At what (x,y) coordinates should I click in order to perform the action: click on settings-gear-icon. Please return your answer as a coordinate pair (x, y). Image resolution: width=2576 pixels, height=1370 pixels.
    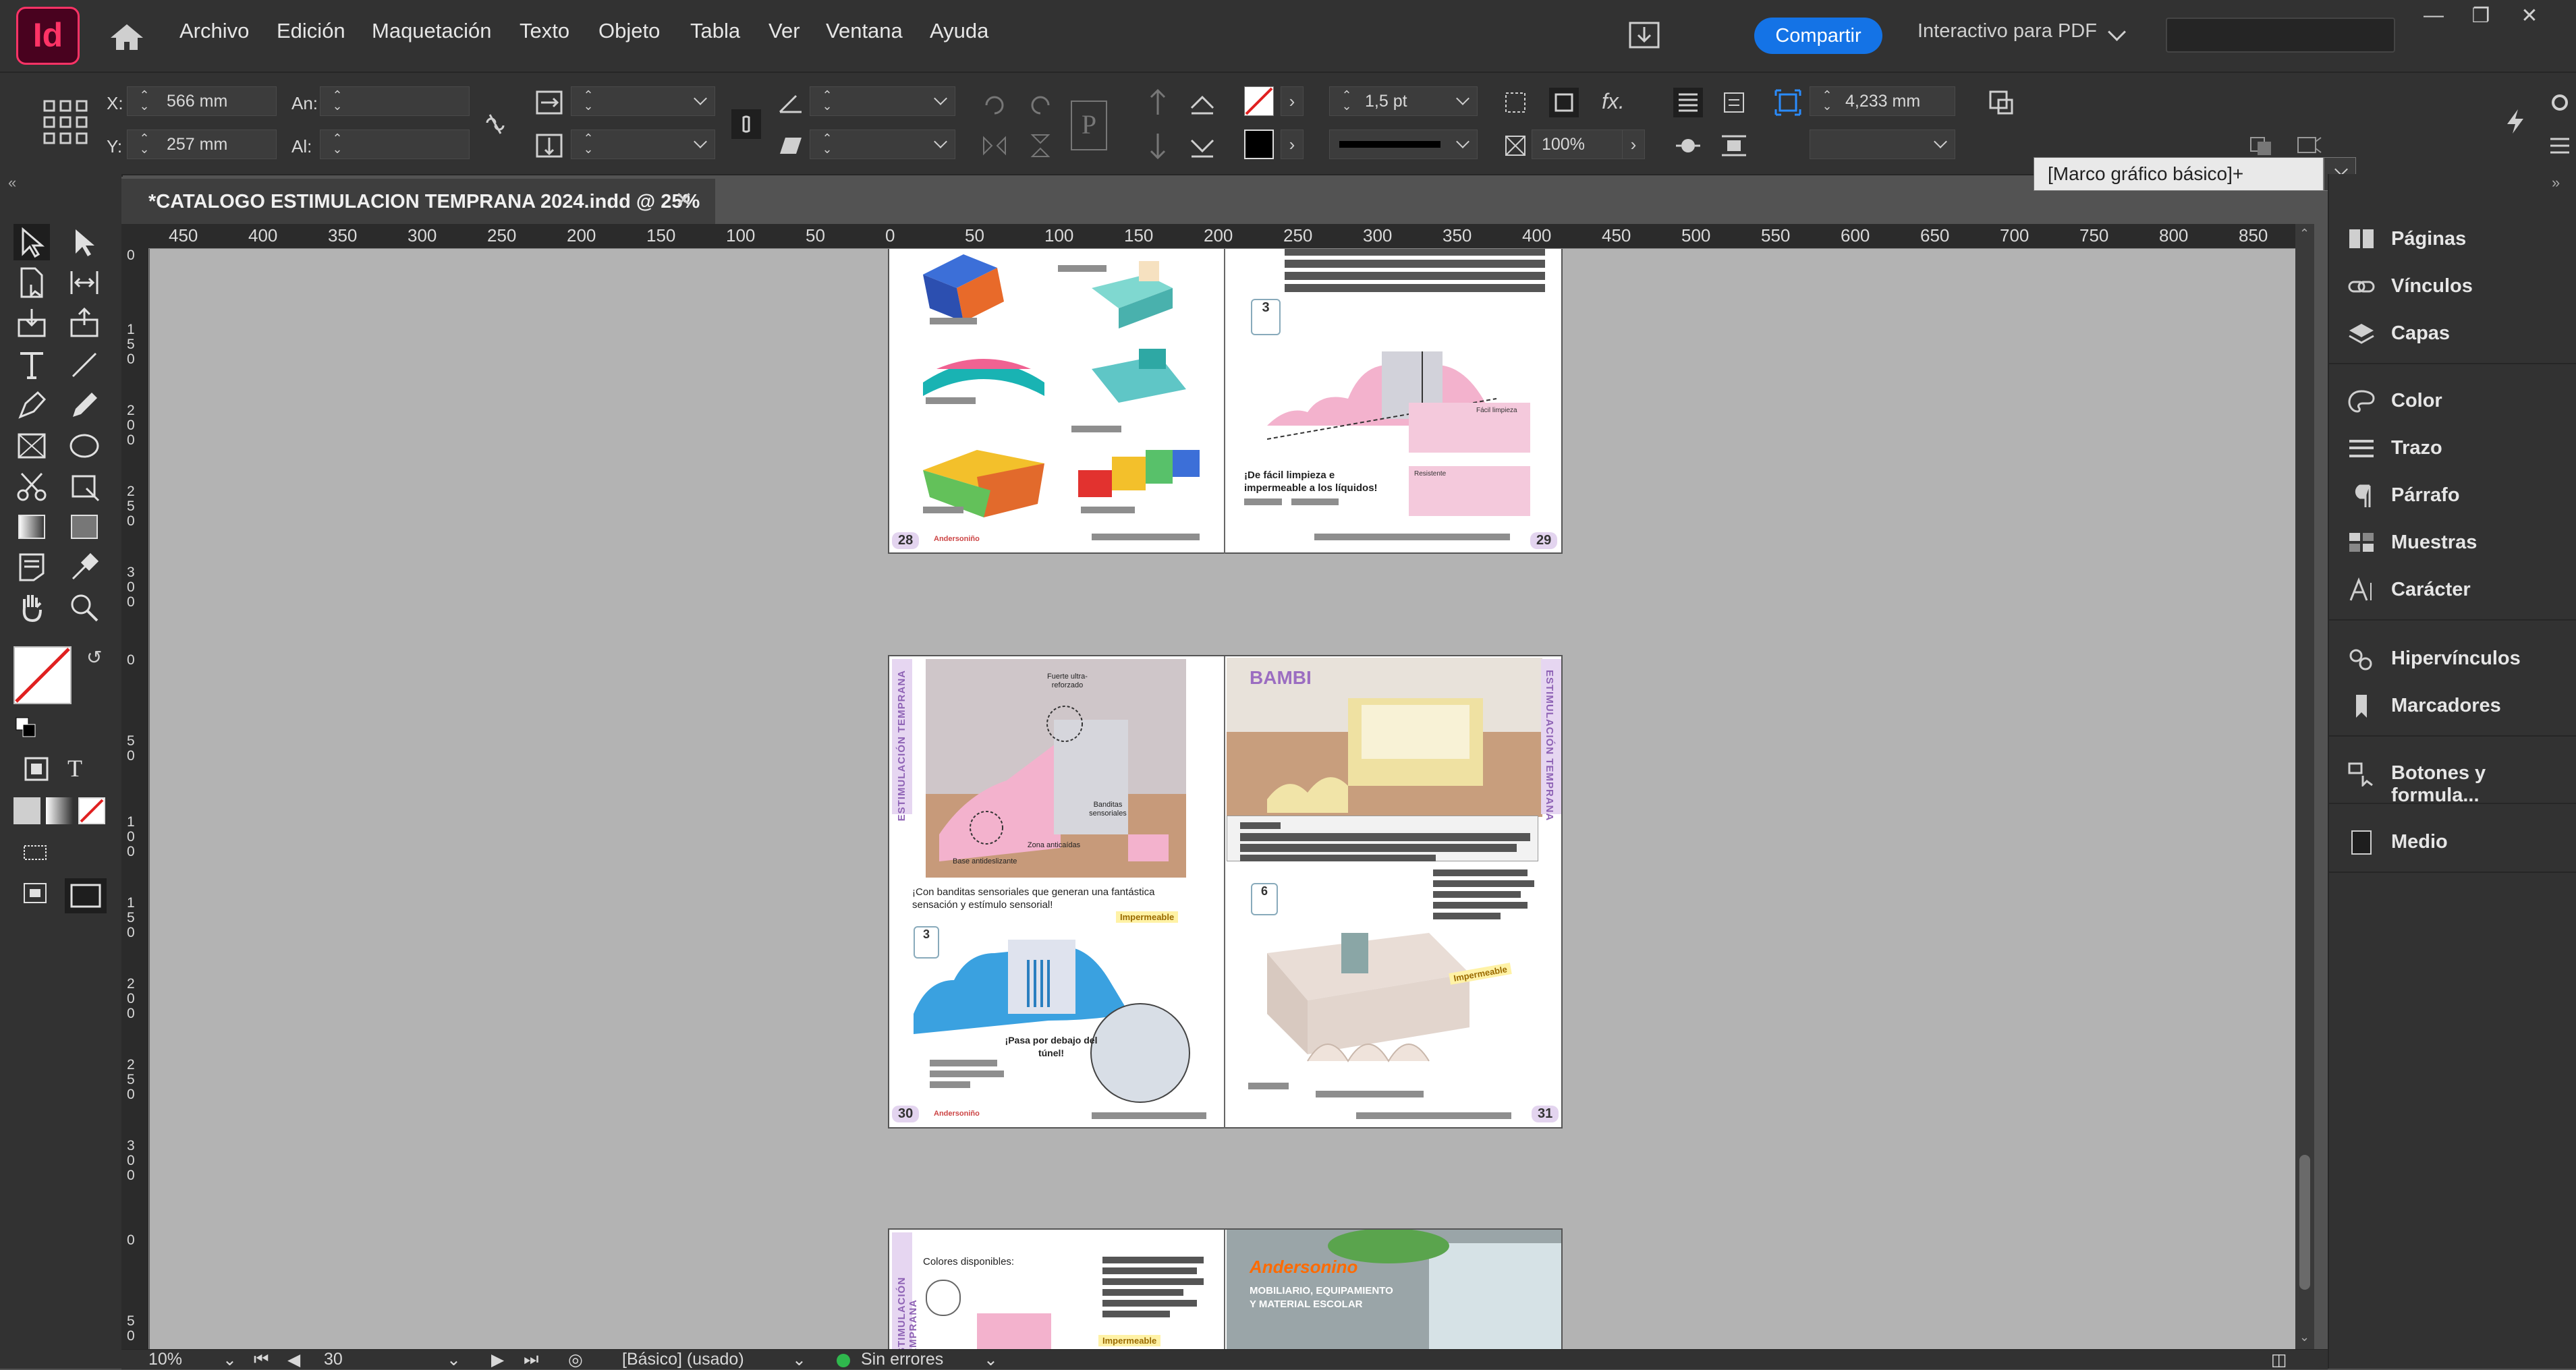
    Looking at the image, I should click on (2560, 102).